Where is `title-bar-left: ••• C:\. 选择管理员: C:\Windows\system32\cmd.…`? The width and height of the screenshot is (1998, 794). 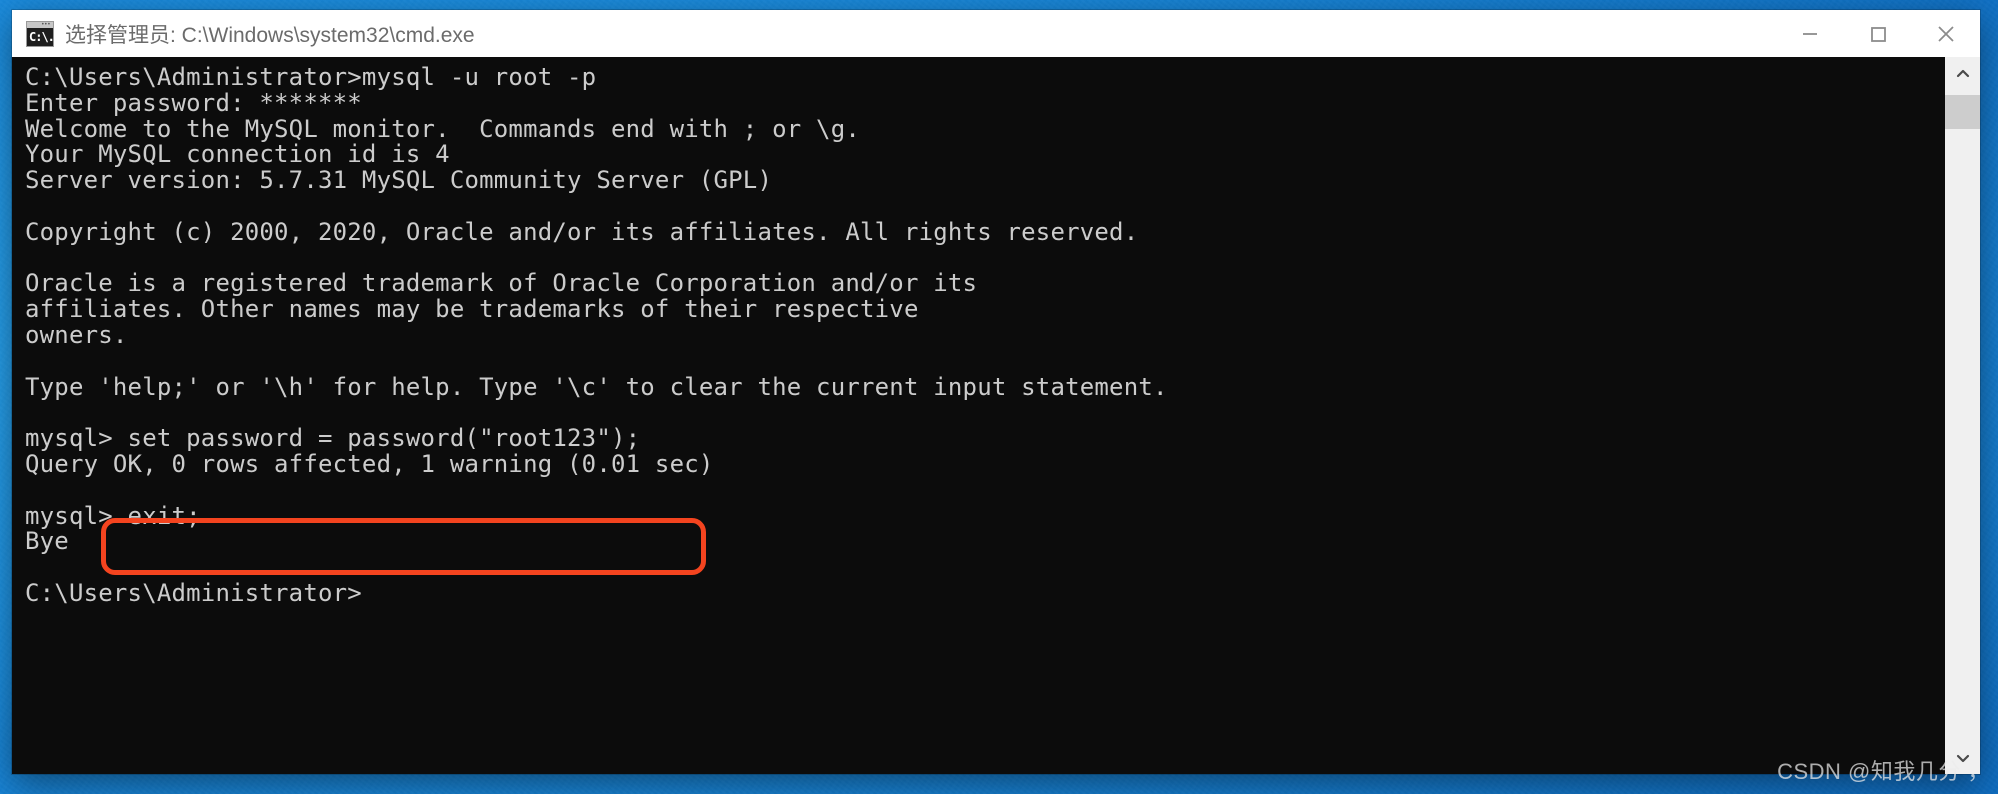 title-bar-left: ••• C:\. 选择管理员: C:\Windows\system32\cmd.… is located at coordinates (894, 34).